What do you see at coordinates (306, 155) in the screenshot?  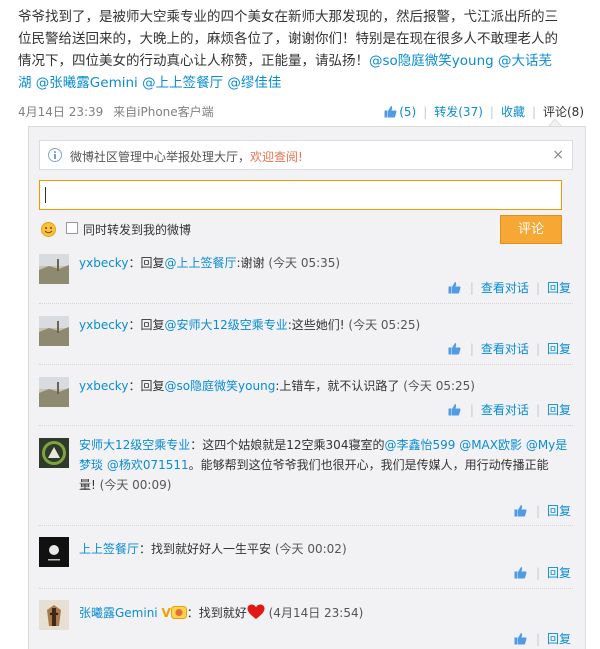 I see `notice-bar: 微博社区管理中心举报处理大厅，欢迎查阅! ×` at bounding box center [306, 155].